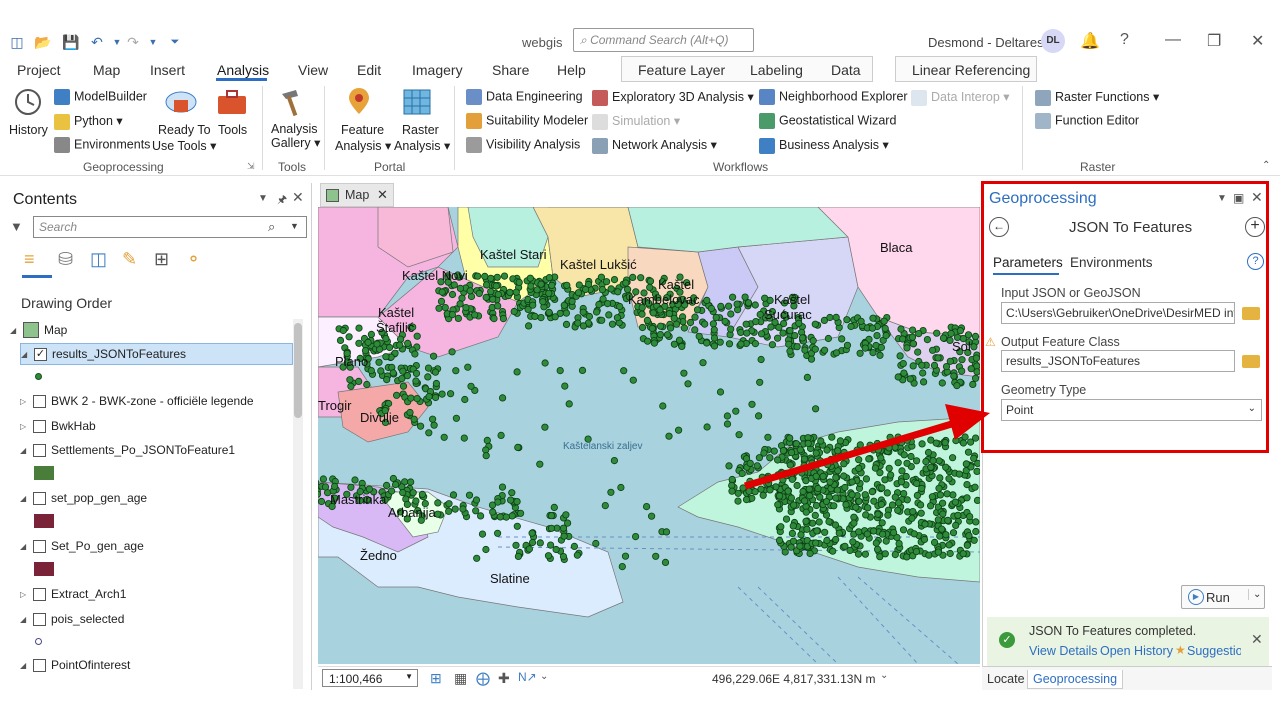 The image size is (1280, 720). Describe the element at coordinates (73, 594) in the screenshot. I see `layer-item-extract-arch1: ▷ Extract_Arch1` at that location.